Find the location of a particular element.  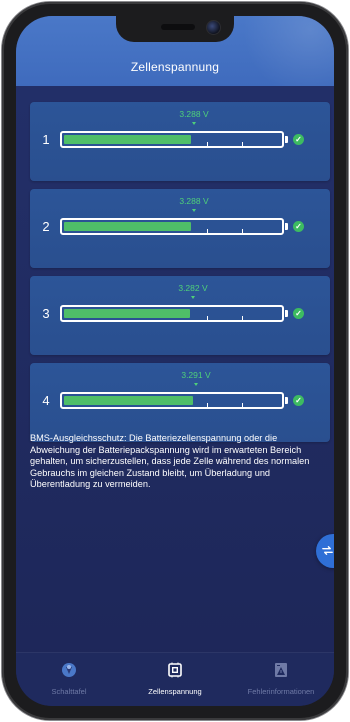

cell-voltage-label: 3.282 V is located at coordinates (193, 288).